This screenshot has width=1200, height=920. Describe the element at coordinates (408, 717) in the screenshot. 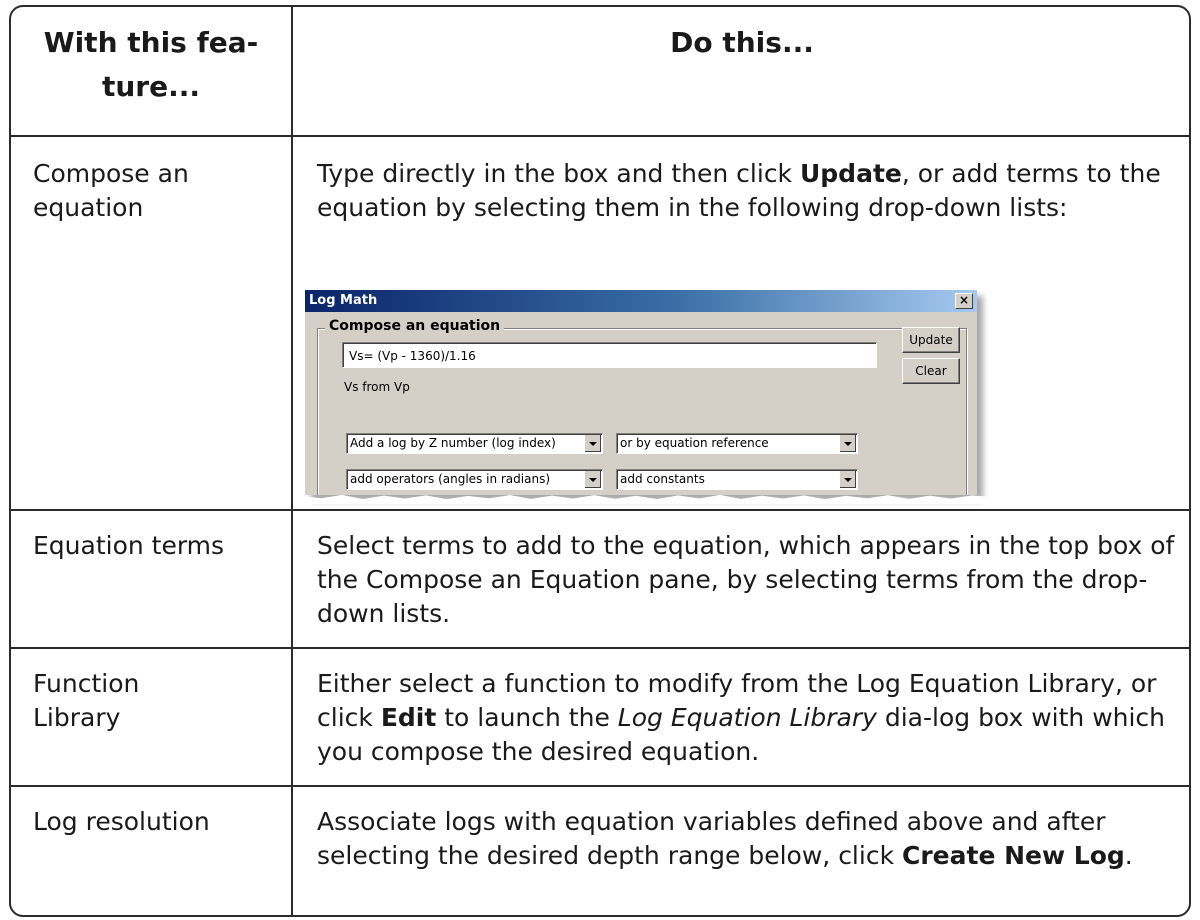

I see `edit-term: Edit` at that location.